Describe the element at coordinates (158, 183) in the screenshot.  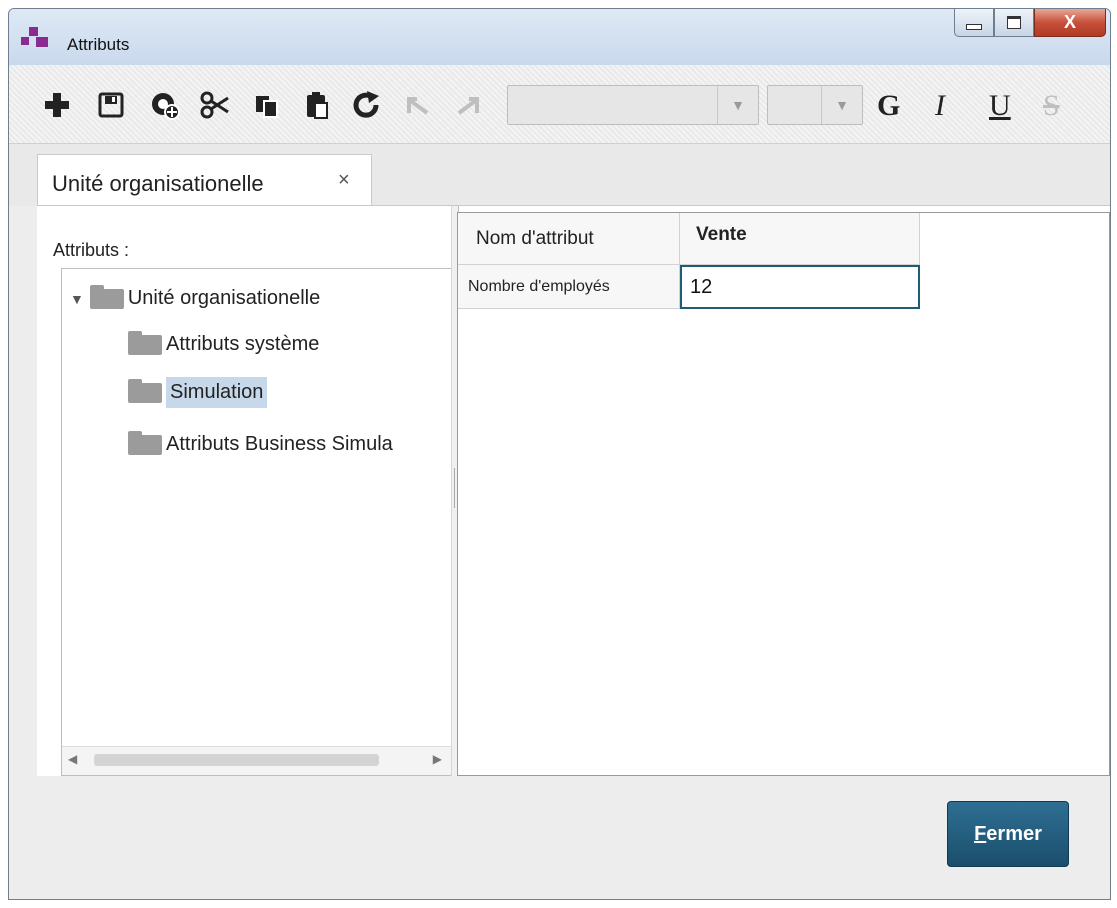
I see `tab-label: Unité organisationelle` at that location.